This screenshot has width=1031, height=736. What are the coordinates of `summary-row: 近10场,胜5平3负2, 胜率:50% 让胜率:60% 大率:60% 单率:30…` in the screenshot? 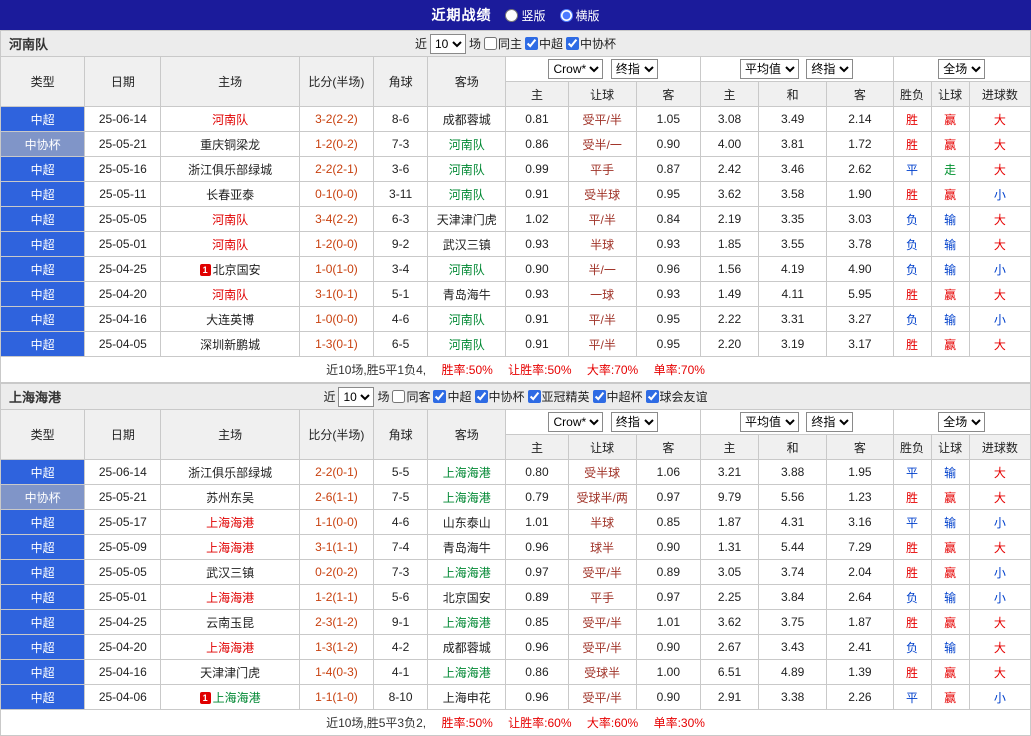 It's located at (515, 722).